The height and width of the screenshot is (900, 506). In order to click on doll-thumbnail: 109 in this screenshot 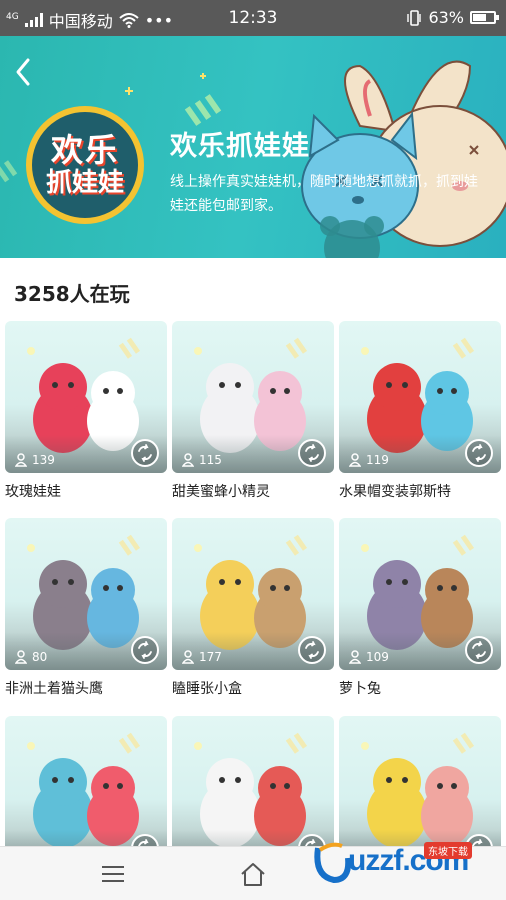, I will do `click(420, 594)`.